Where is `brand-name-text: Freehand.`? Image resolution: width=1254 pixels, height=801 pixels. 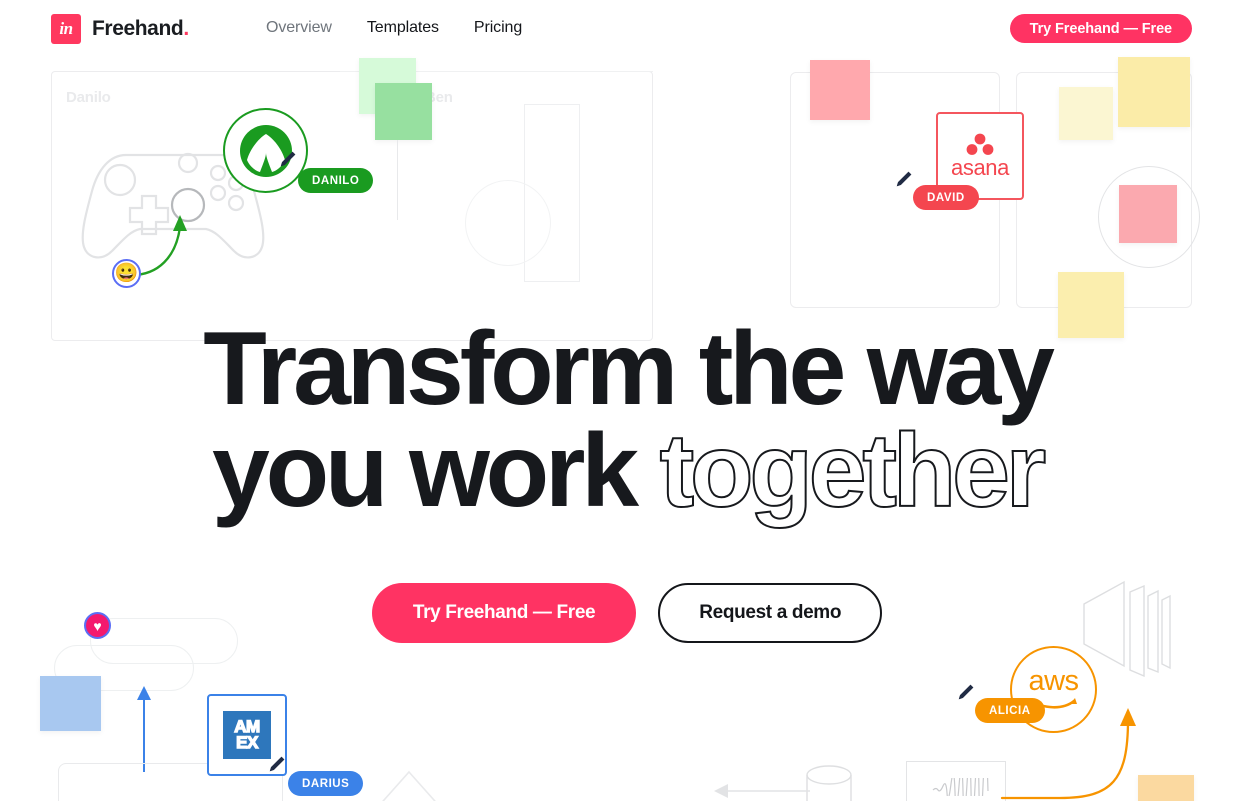 brand-name-text: Freehand. is located at coordinates (140, 29).